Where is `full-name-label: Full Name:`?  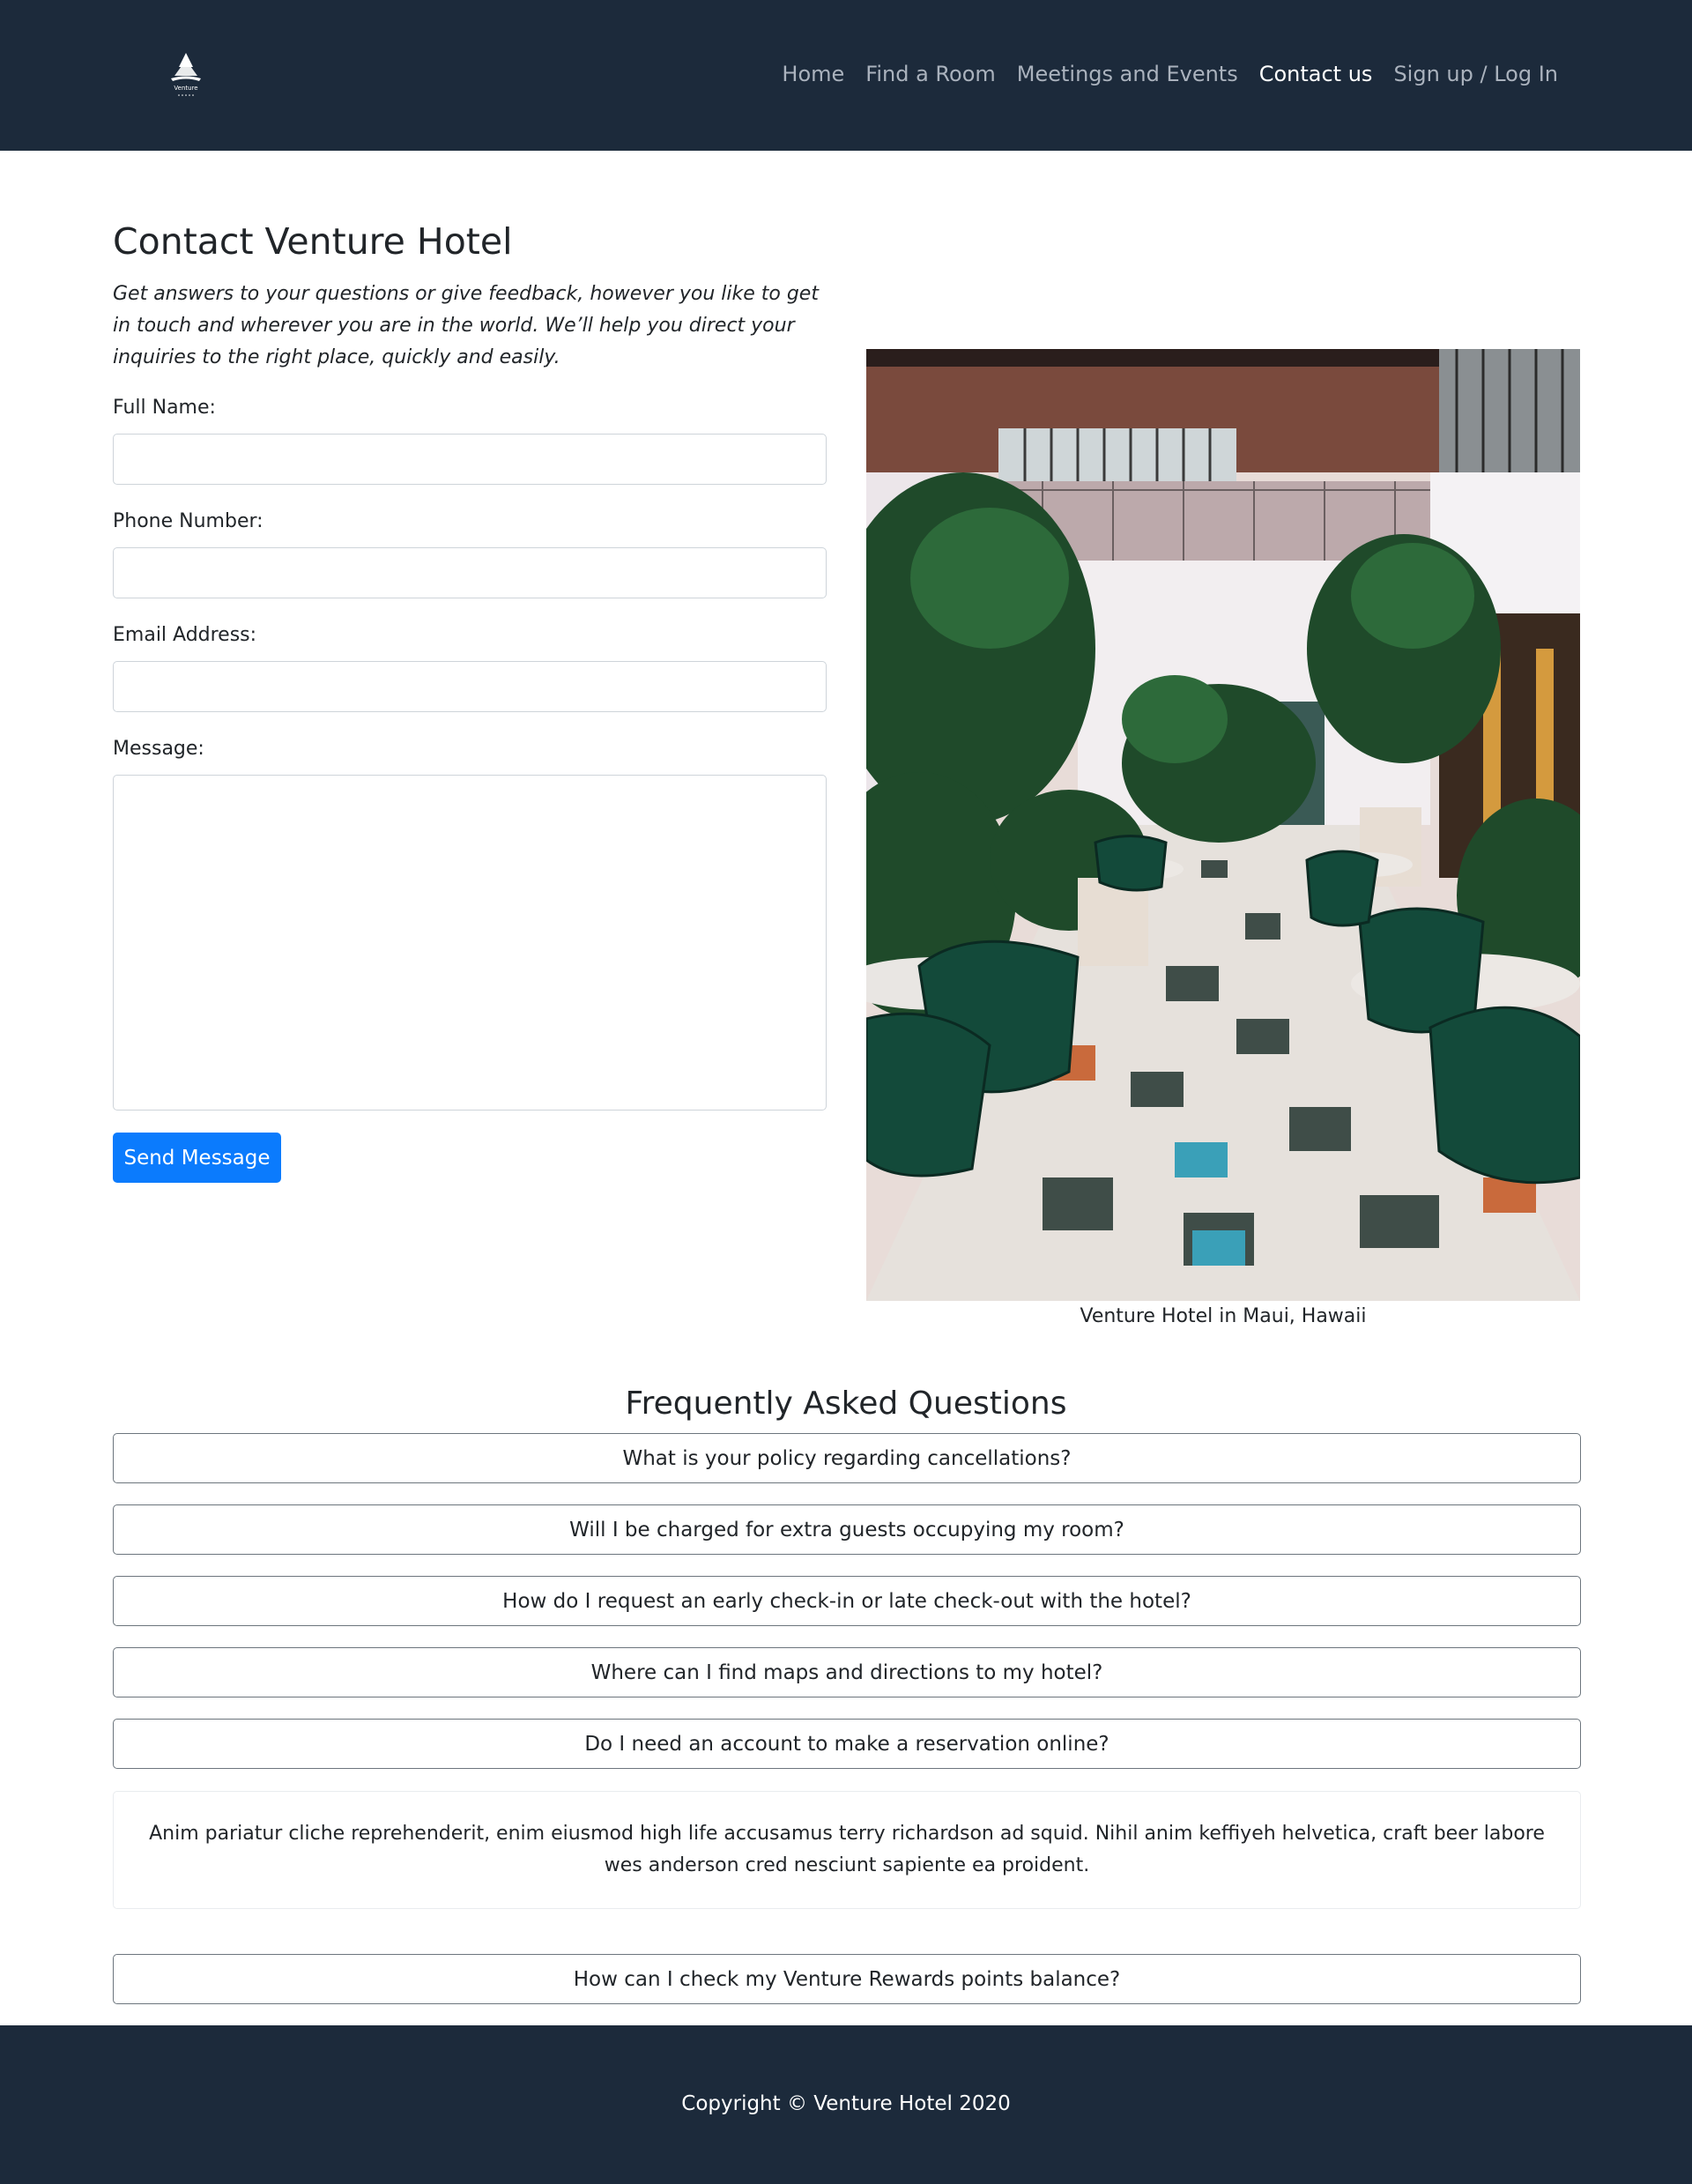
full-name-label: Full Name: is located at coordinates (164, 408).